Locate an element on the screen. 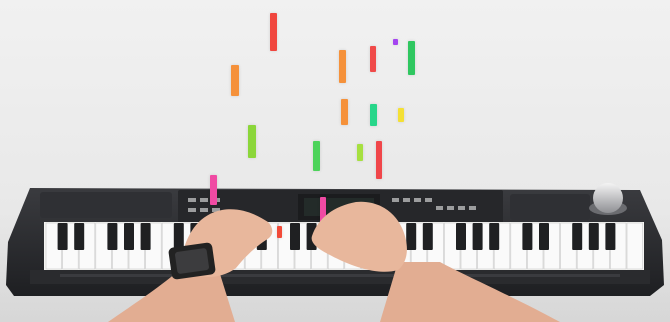 The height and width of the screenshot is (322, 670). right-hand is located at coordinates (359, 236).